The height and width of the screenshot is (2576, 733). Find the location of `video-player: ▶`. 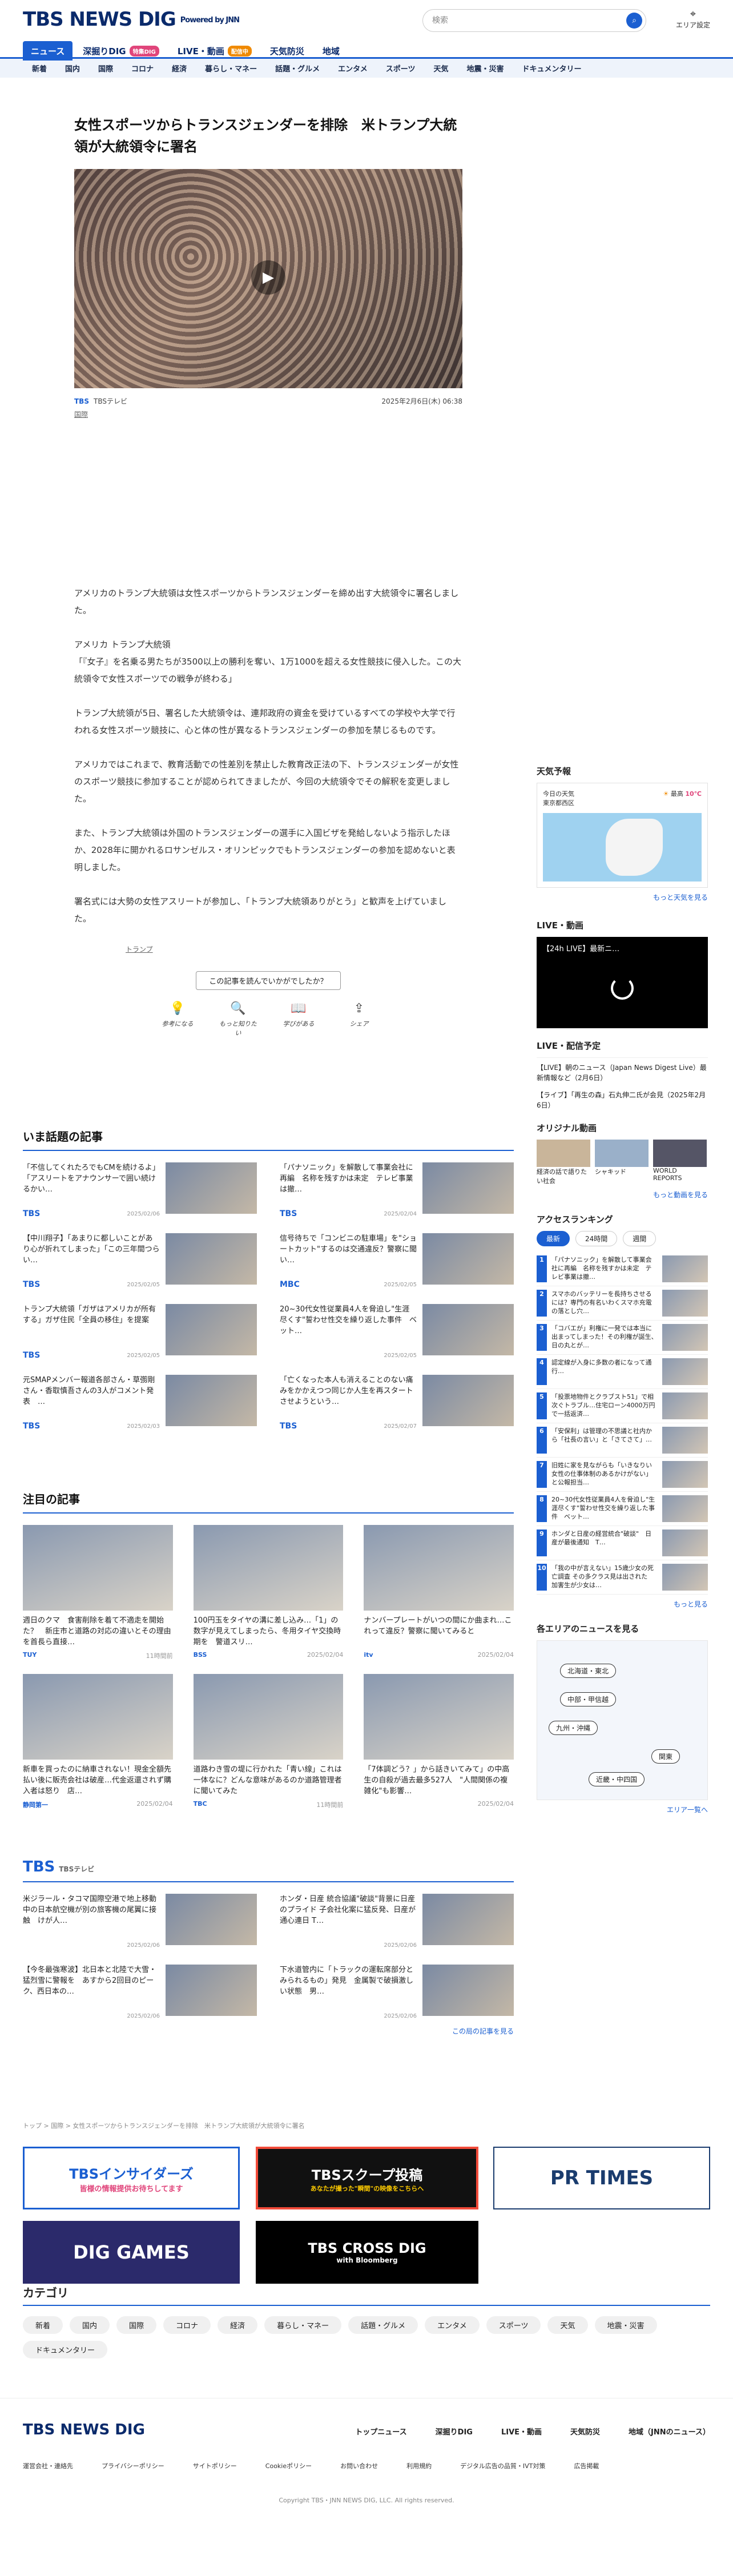

video-player: ▶ is located at coordinates (268, 278).